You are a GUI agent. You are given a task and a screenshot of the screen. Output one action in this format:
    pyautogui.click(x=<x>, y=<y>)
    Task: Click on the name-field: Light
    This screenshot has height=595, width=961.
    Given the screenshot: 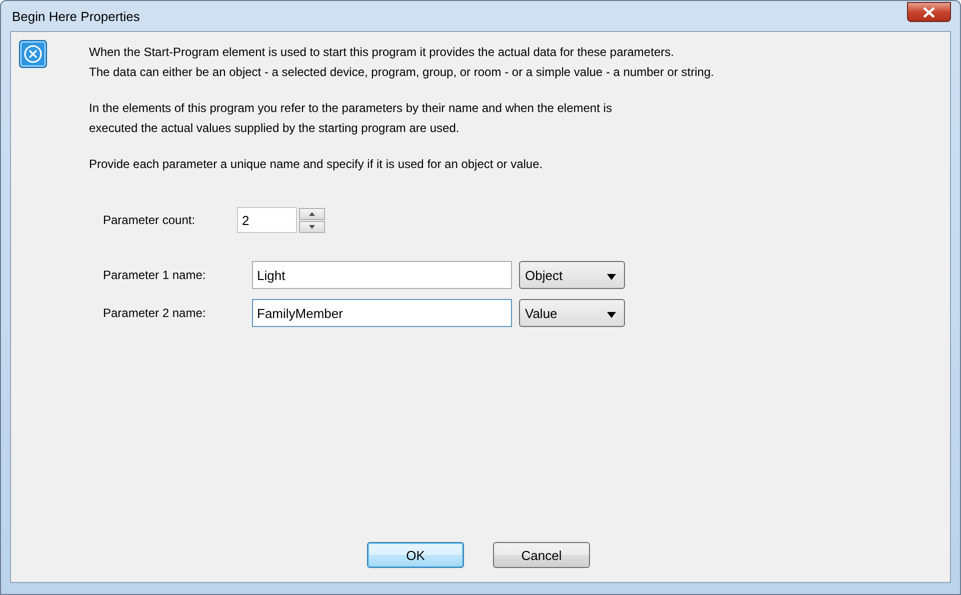 What is the action you would take?
    pyautogui.click(x=382, y=275)
    